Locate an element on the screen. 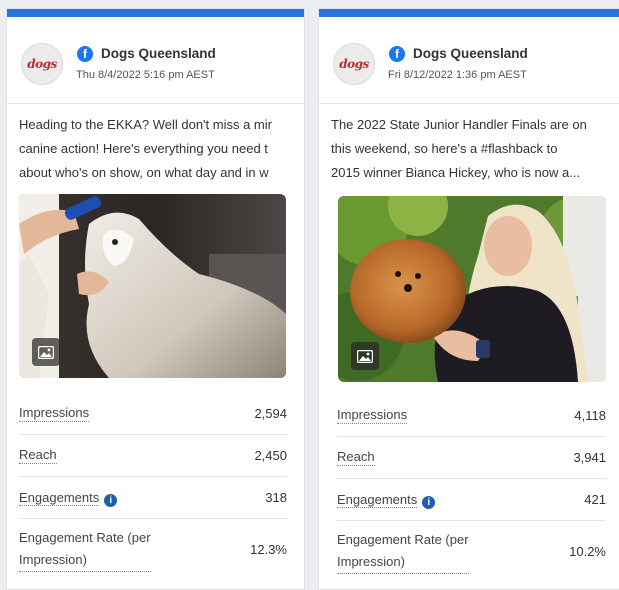 The width and height of the screenshot is (619, 590). metric-row-reach: Reach 2,450 is located at coordinates (153, 456).